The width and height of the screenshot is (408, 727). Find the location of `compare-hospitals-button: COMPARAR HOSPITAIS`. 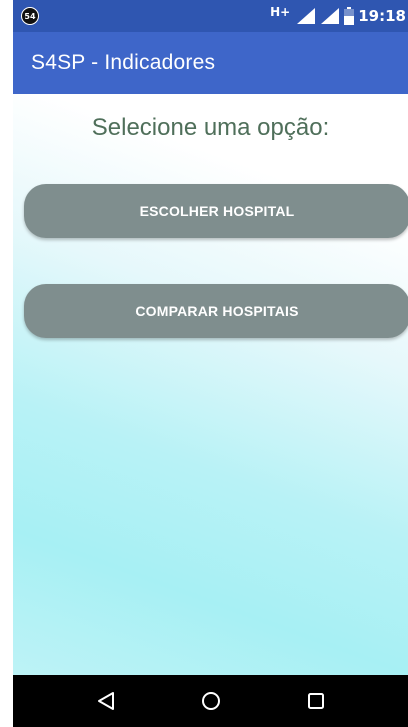

compare-hospitals-button: COMPARAR HOSPITAIS is located at coordinates (216, 311).